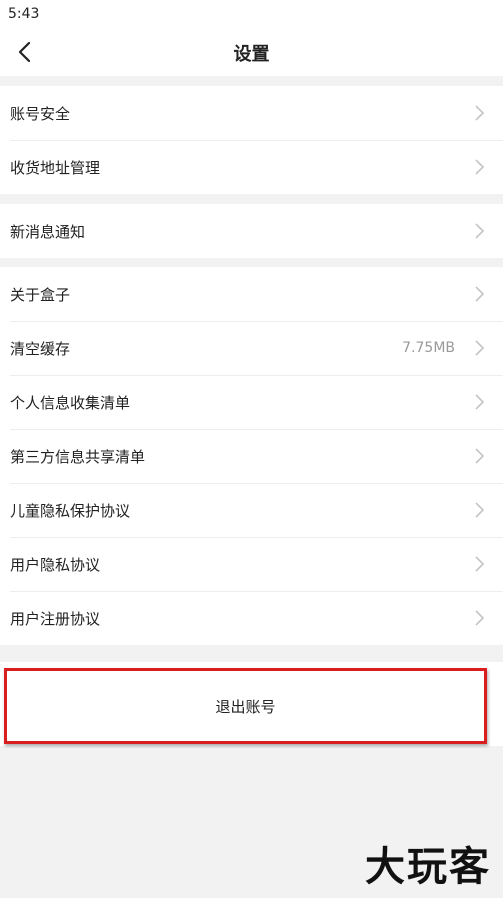 Image resolution: width=503 pixels, height=898 pixels. I want to click on status-bar: 5:43, so click(251, 14).